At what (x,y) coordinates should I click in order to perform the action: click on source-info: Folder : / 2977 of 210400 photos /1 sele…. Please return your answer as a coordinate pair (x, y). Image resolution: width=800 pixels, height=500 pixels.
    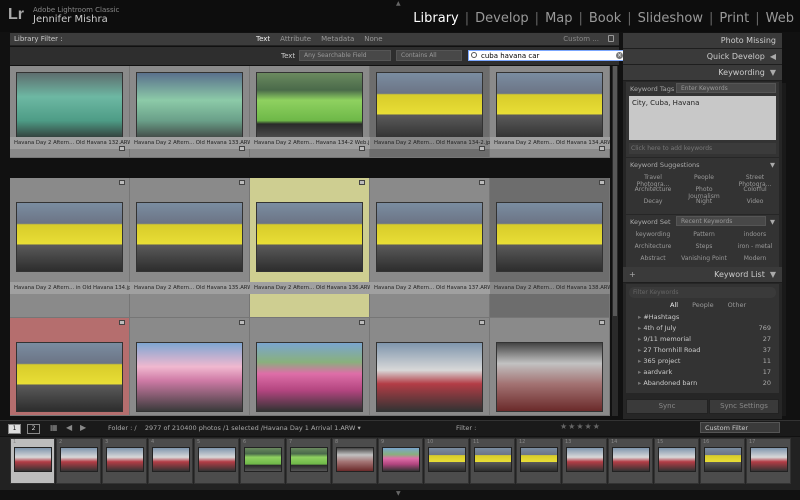
    Looking at the image, I should click on (234, 428).